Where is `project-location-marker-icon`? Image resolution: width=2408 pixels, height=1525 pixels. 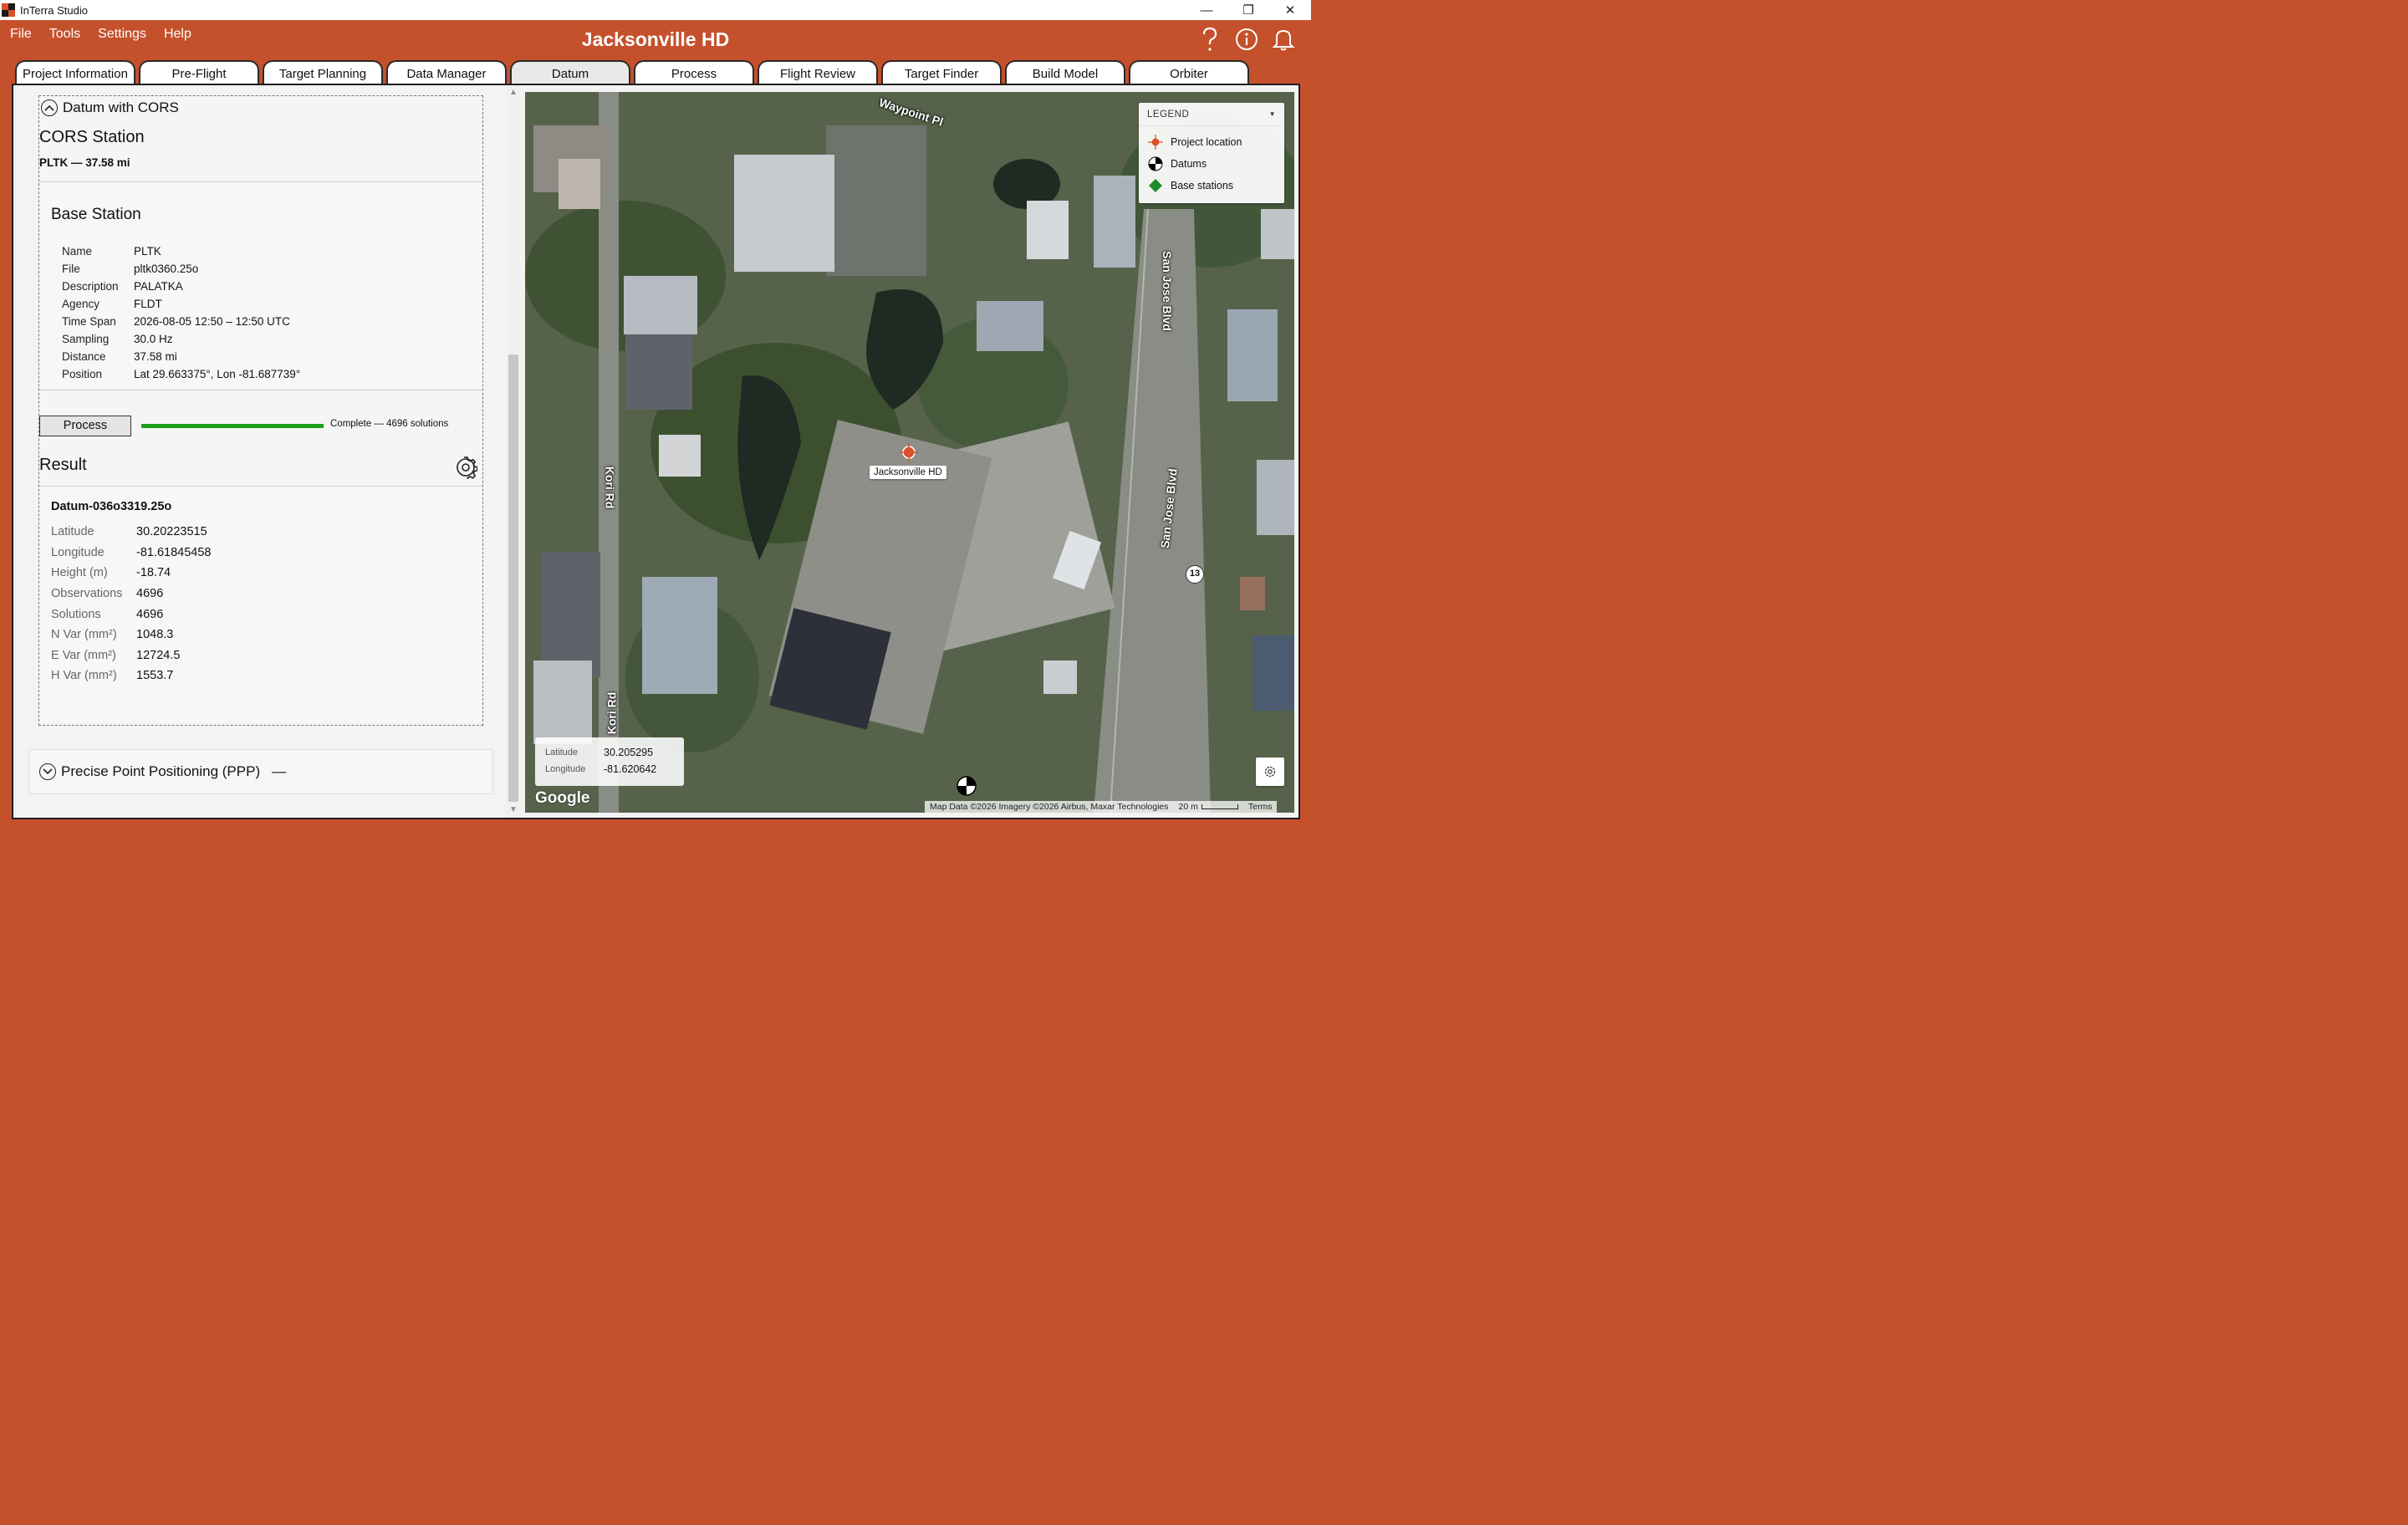
project-location-marker-icon is located at coordinates (909, 454).